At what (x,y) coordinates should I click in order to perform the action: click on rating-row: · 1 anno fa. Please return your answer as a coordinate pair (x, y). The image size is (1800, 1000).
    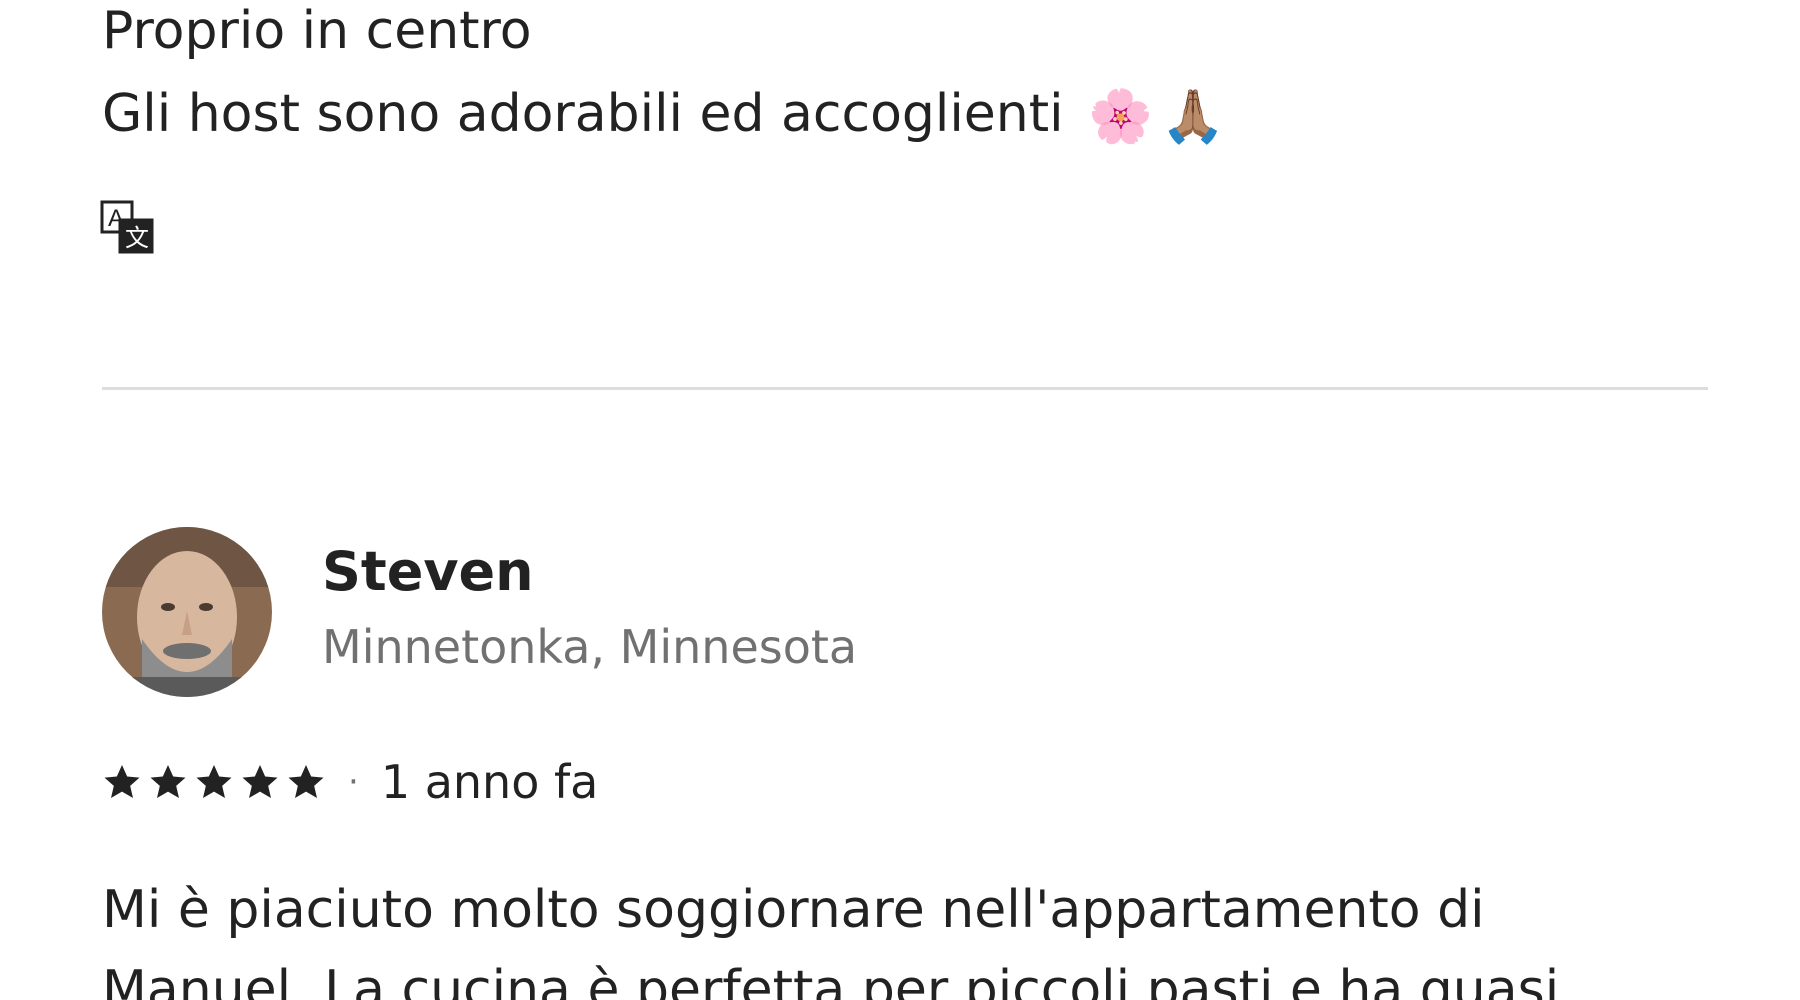
    Looking at the image, I should click on (350, 782).